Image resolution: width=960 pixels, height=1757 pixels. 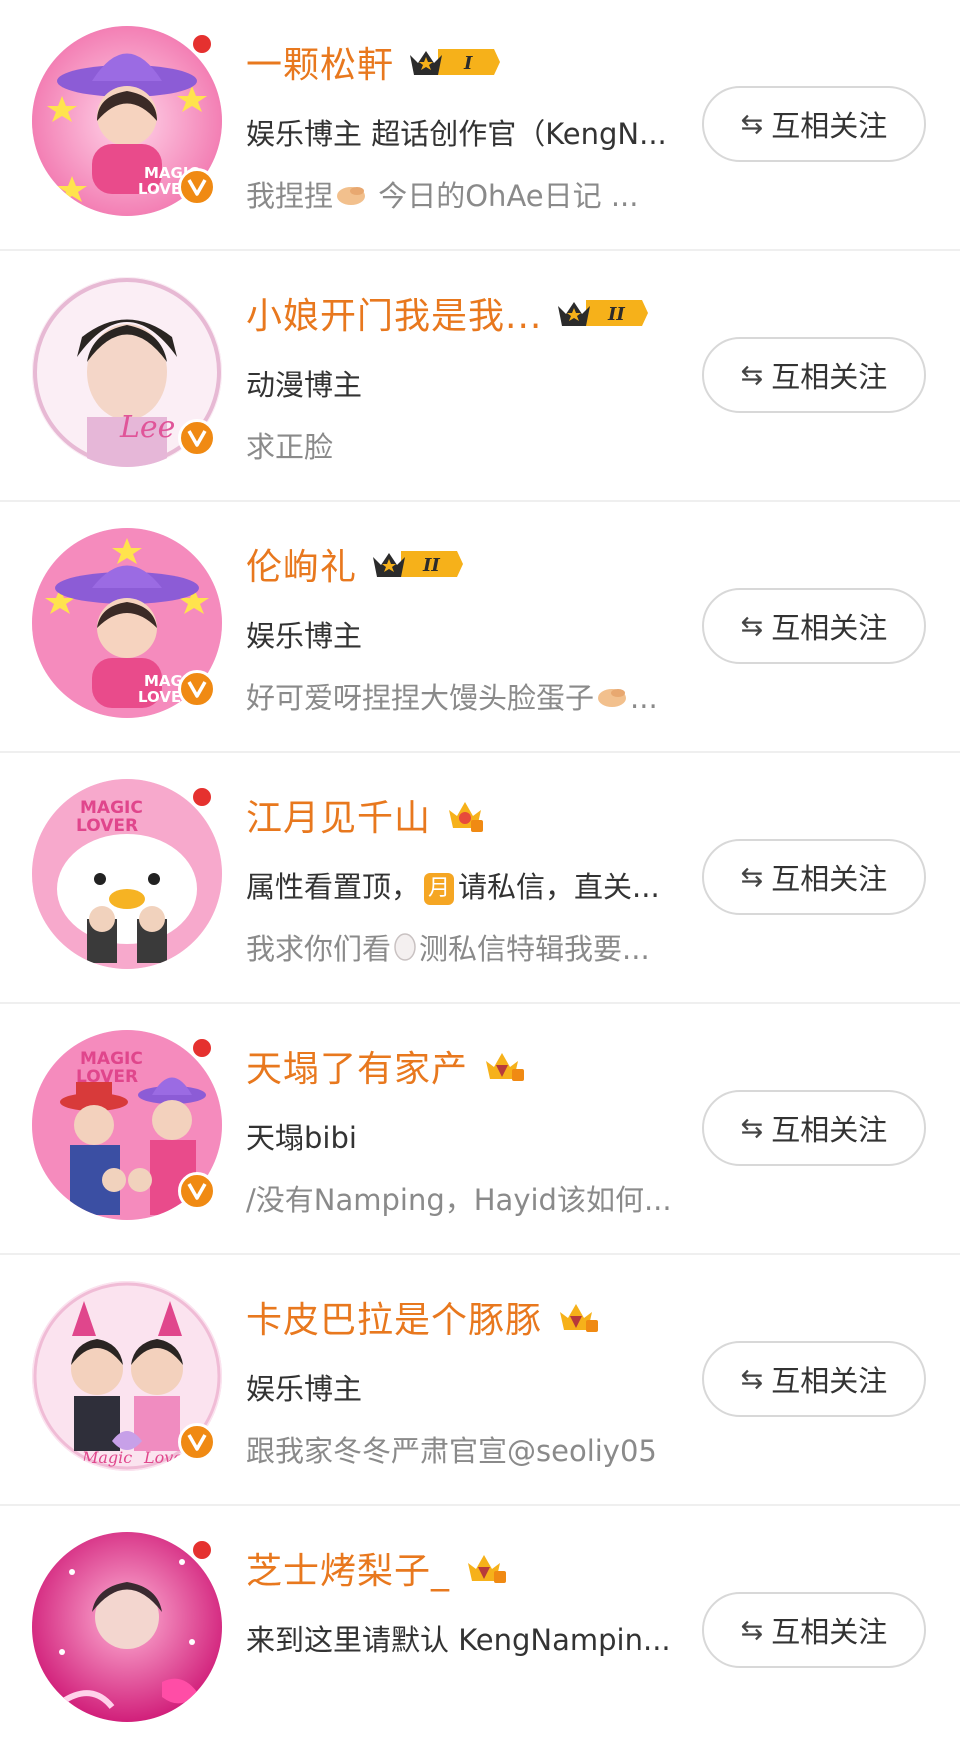 What do you see at coordinates (439, 889) in the screenshot?
I see `moon-badge-icon: 月` at bounding box center [439, 889].